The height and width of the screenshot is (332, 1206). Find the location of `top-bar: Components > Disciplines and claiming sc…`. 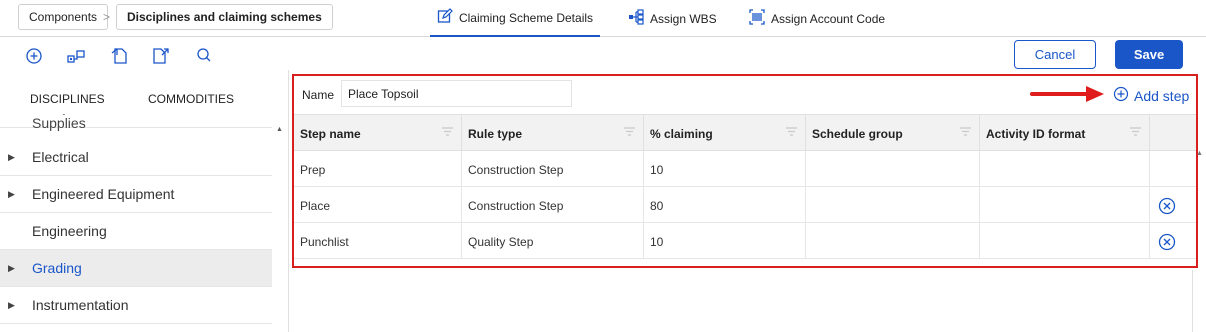

top-bar: Components > Disciplines and claiming sc… is located at coordinates (603, 18).